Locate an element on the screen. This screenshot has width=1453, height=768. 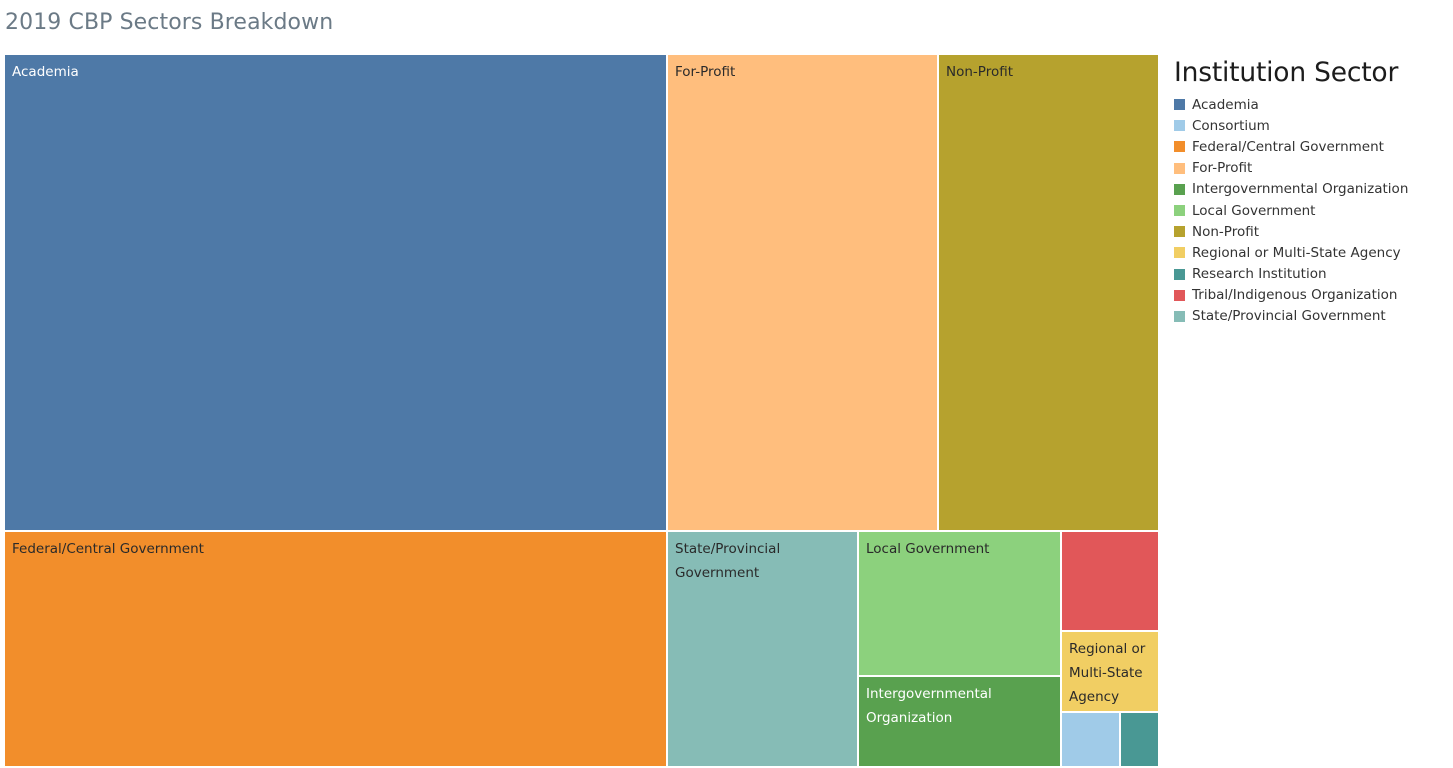
treemap-cell-tribal-indigenous-organization is located at coordinates (1110, 581).